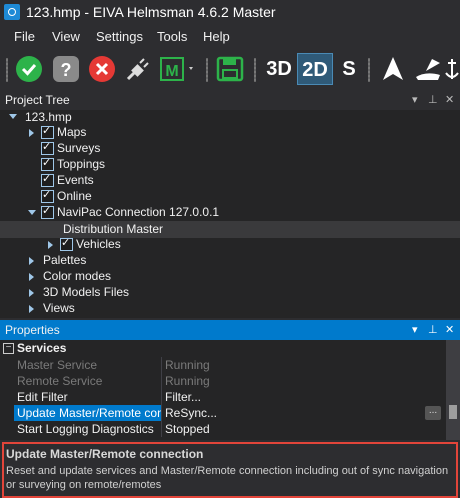 The image size is (460, 498). What do you see at coordinates (113, 229) in the screenshot?
I see `tree-item-distribution-master: Distribution Master` at bounding box center [113, 229].